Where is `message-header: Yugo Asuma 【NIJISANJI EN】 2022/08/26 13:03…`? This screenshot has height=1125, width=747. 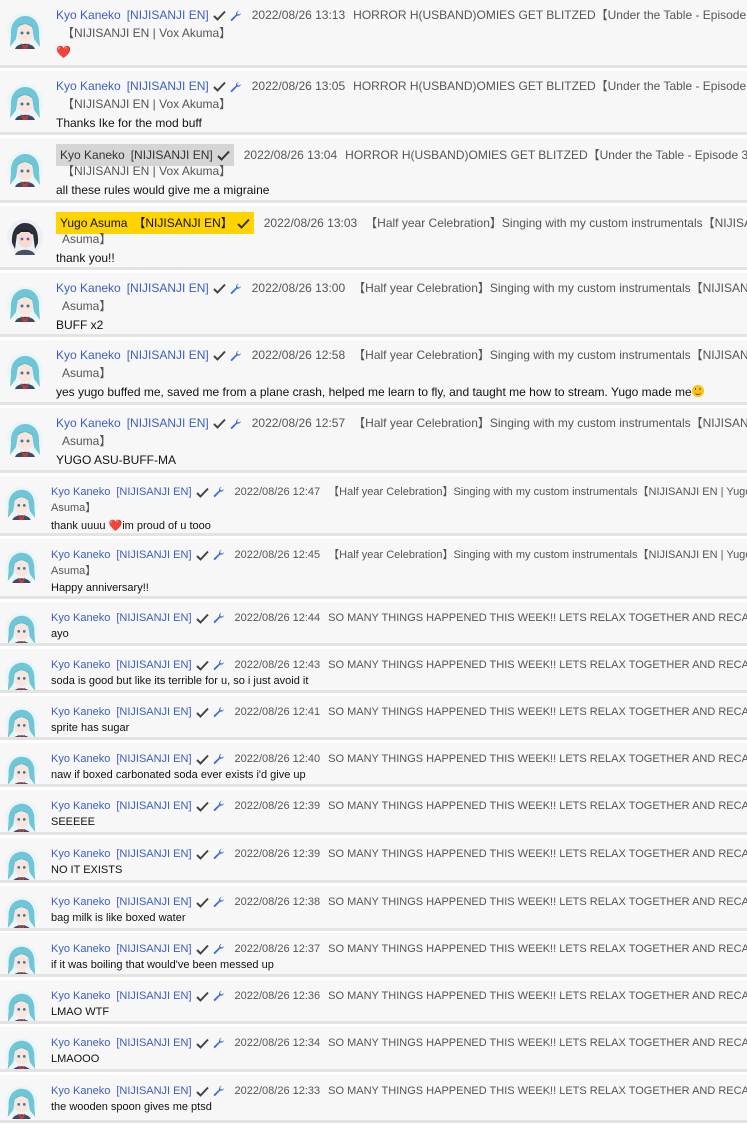 message-header: Yugo Asuma 【NIJISANJI EN】 2022/08/26 13:03… is located at coordinates (401, 223).